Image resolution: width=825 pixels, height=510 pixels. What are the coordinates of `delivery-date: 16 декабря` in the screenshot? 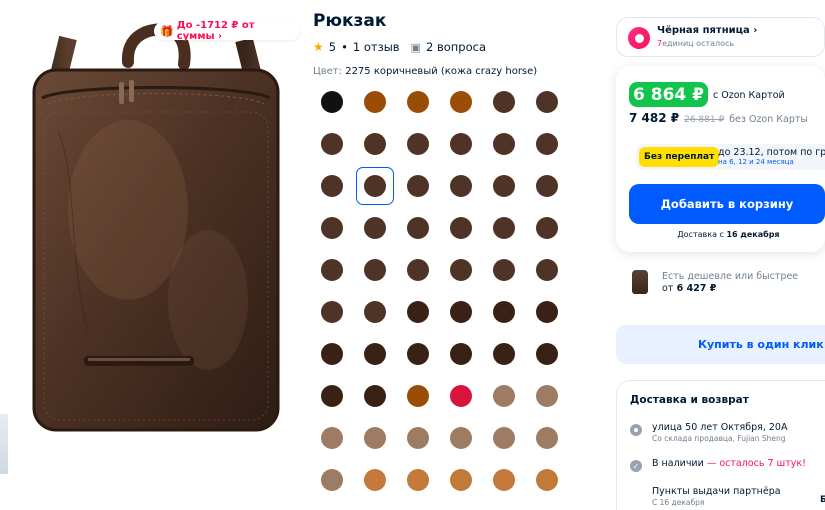 It's located at (753, 234).